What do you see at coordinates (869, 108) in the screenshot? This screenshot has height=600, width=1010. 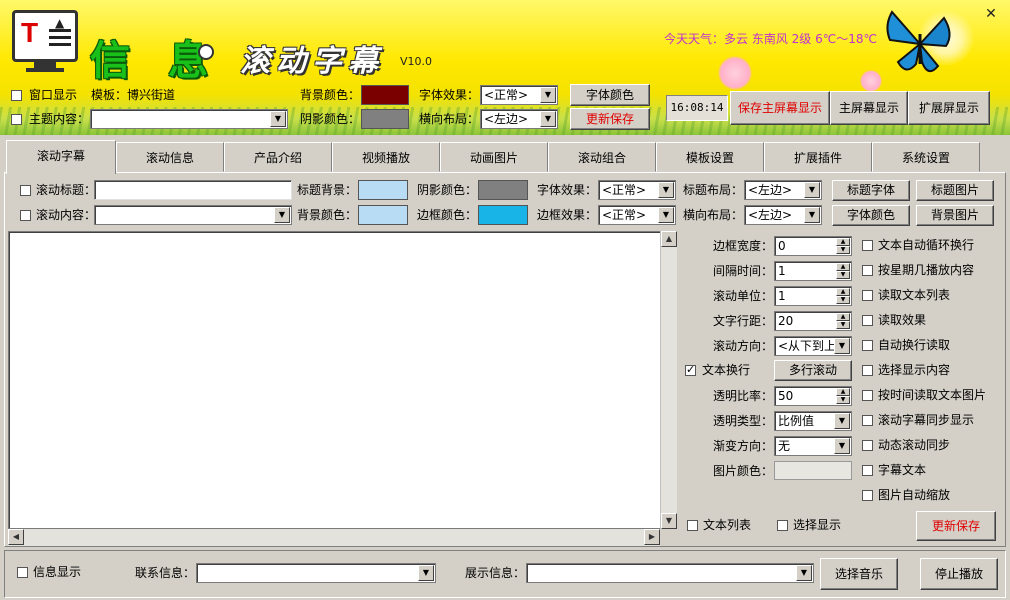 I see `main-display-button: 主屏幕显示` at bounding box center [869, 108].